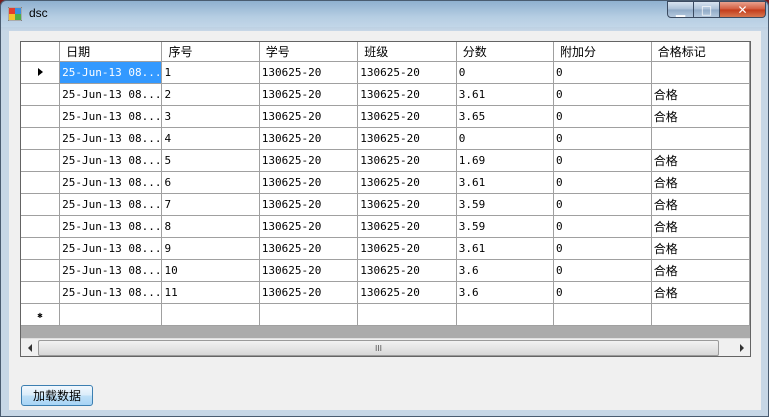 This screenshot has height=417, width=769. Describe the element at coordinates (505, 52) in the screenshot. I see `column-header-score: 分数` at that location.